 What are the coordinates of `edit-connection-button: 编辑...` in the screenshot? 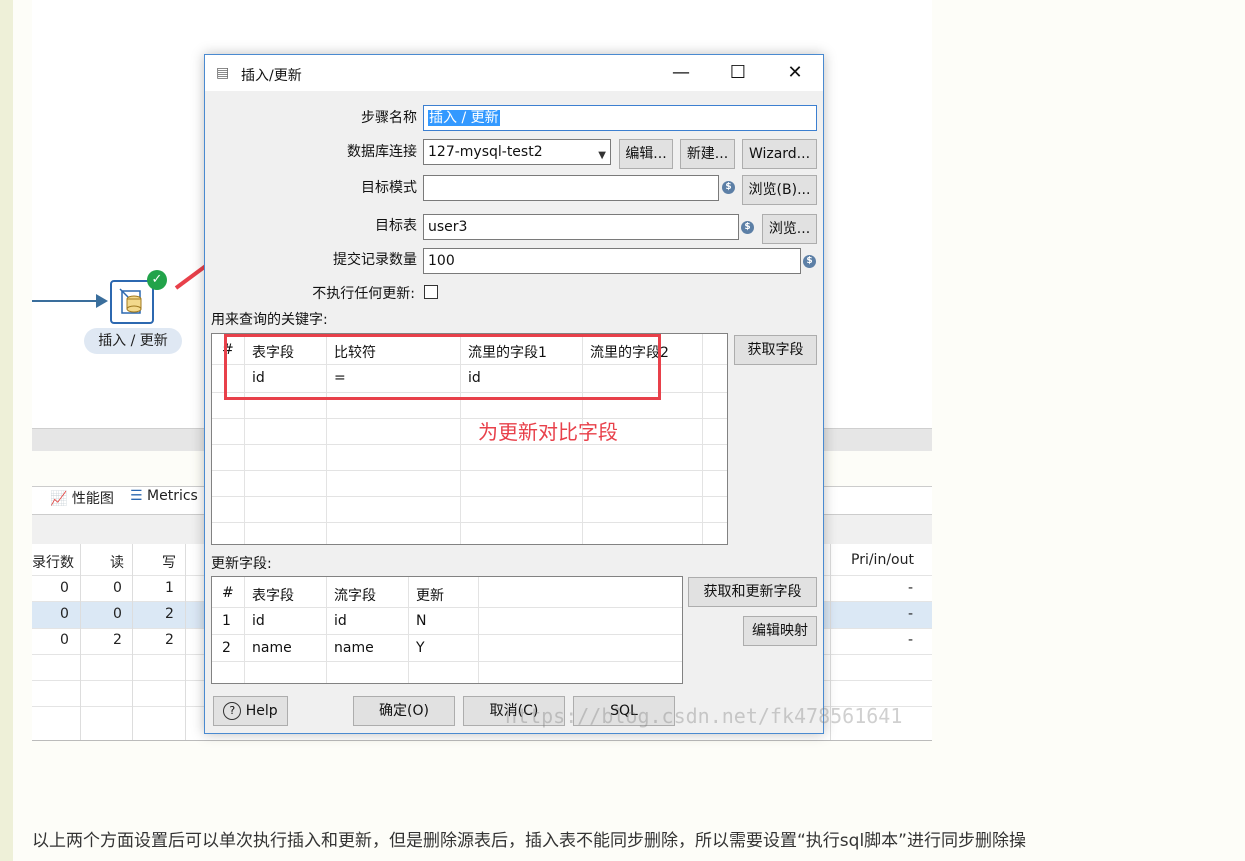 It's located at (646, 154).